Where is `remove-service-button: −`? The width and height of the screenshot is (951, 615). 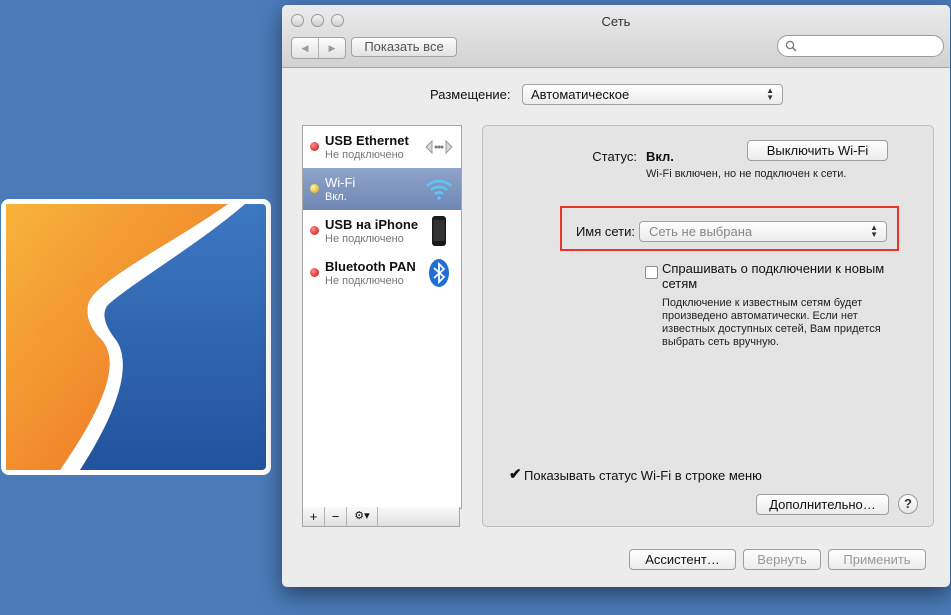 remove-service-button: − is located at coordinates (336, 516).